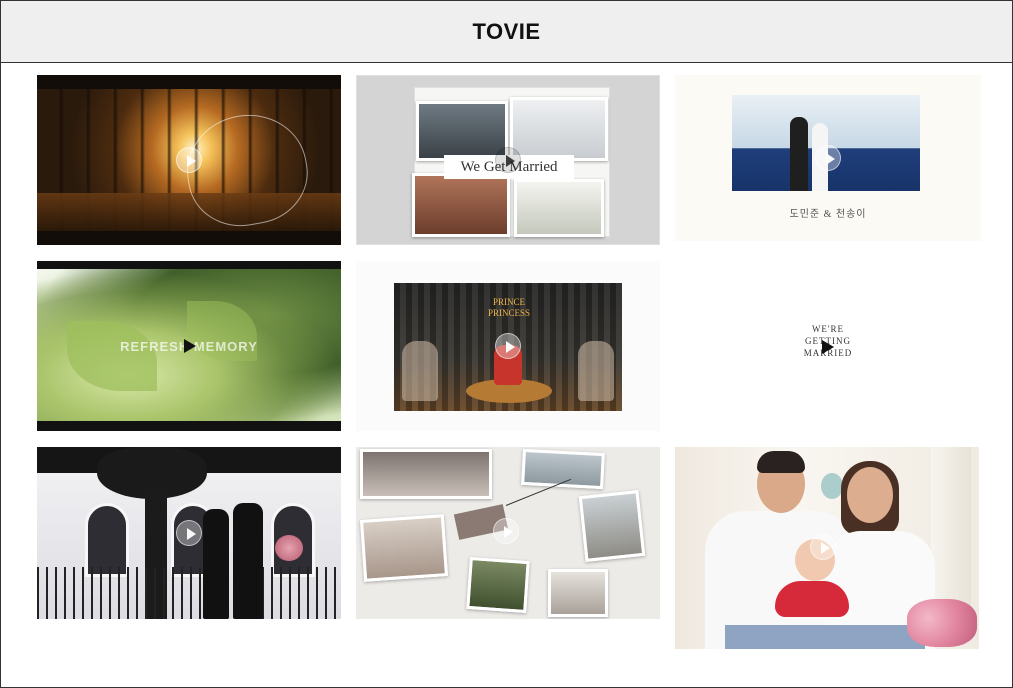 This screenshot has width=1013, height=688. I want to click on video-thumbnail-4: REFRESH MEMORY, so click(189, 346).